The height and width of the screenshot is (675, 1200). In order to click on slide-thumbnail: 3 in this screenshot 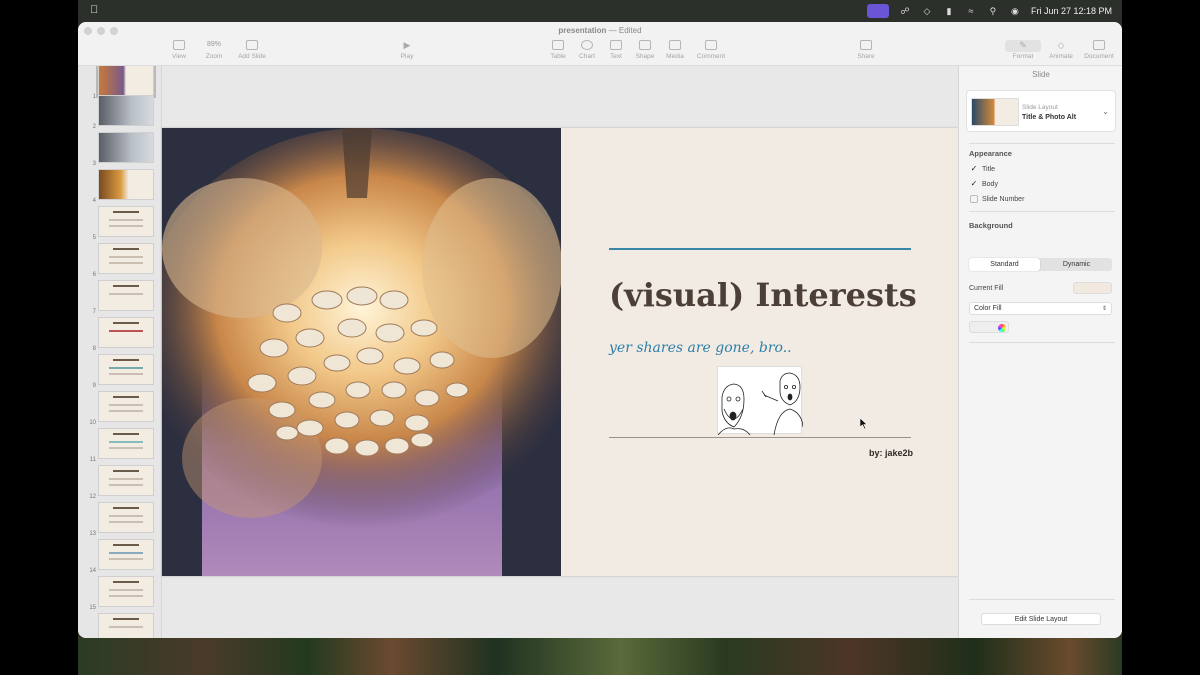, I will do `click(119, 150)`.